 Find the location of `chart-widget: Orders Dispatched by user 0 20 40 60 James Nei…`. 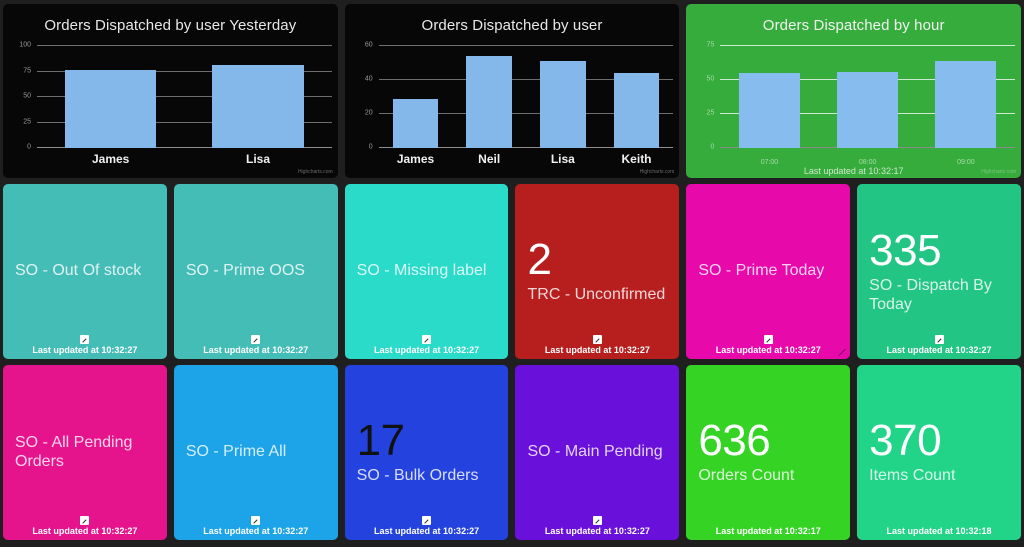

chart-widget: Orders Dispatched by user 0 20 40 60 James Nei… is located at coordinates (512, 91).